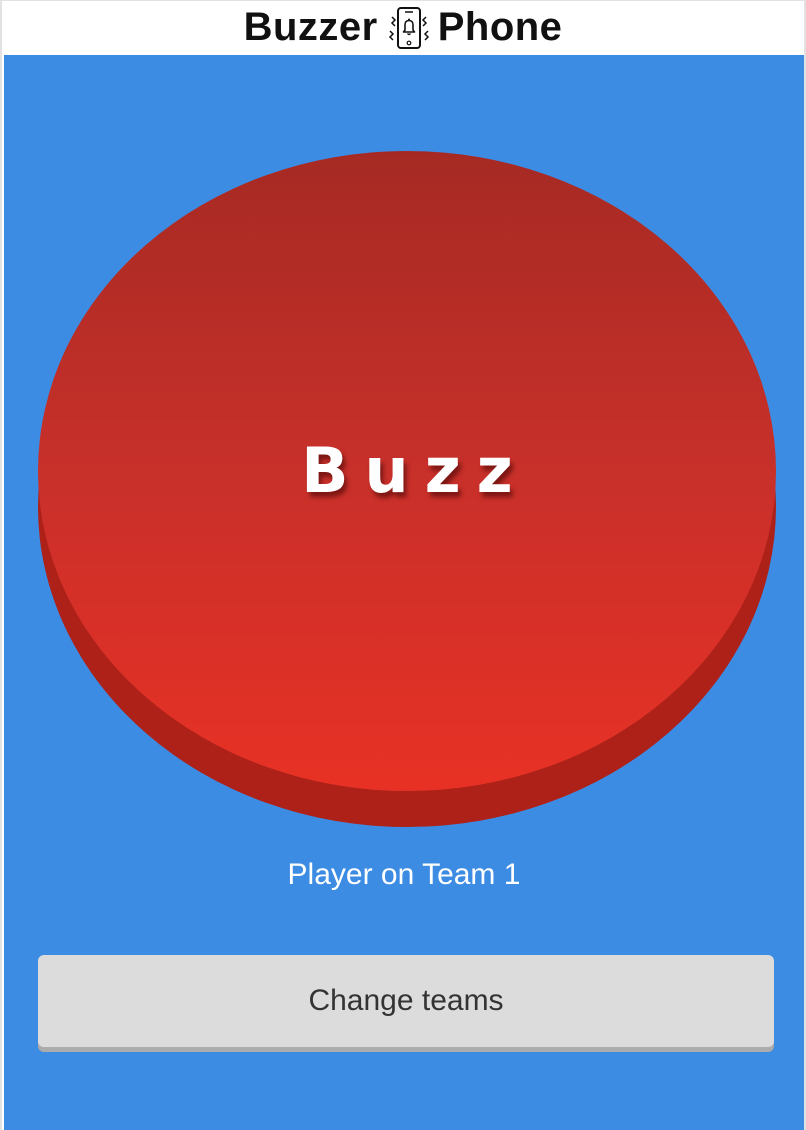 The width and height of the screenshot is (806, 1130). What do you see at coordinates (310, 27) in the screenshot?
I see `app-title-left: Buzzer` at bounding box center [310, 27].